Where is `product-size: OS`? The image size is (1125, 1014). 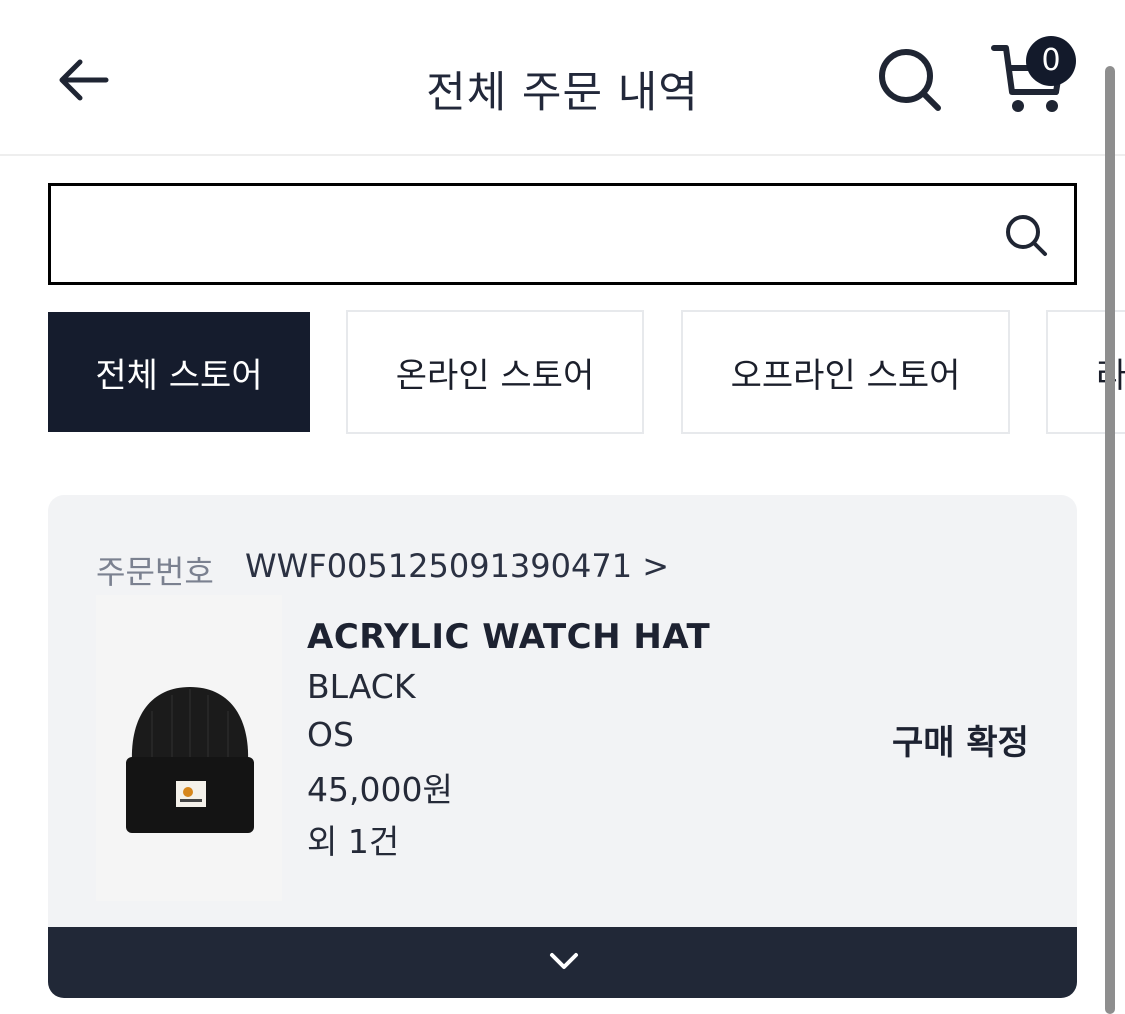 product-size: OS is located at coordinates (330, 734).